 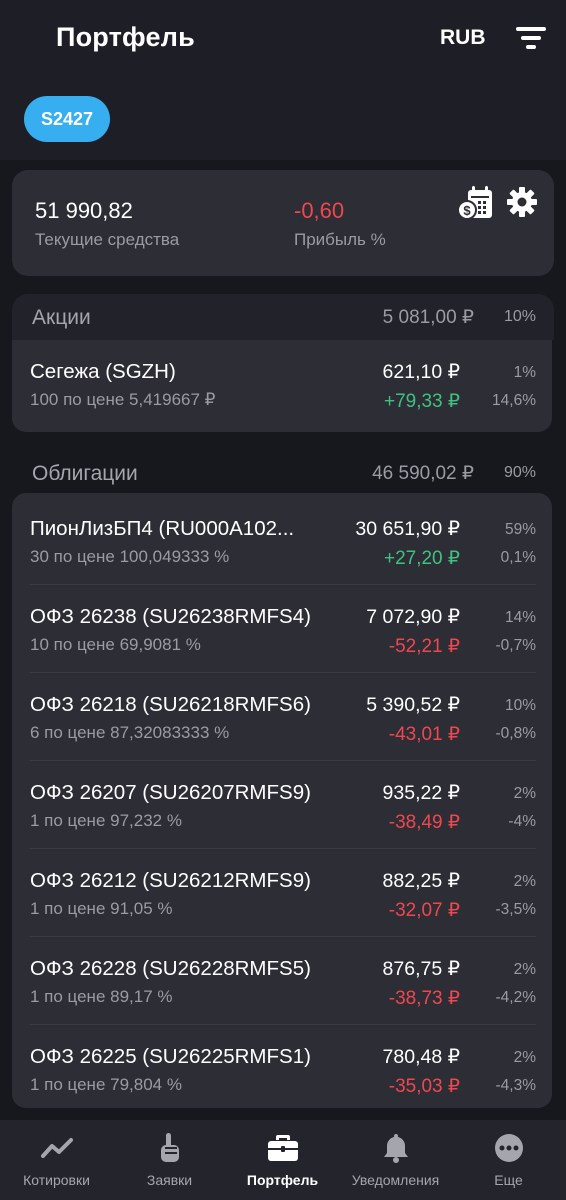 I want to click on instrument-value: 621,10 ₽, so click(x=421, y=372).